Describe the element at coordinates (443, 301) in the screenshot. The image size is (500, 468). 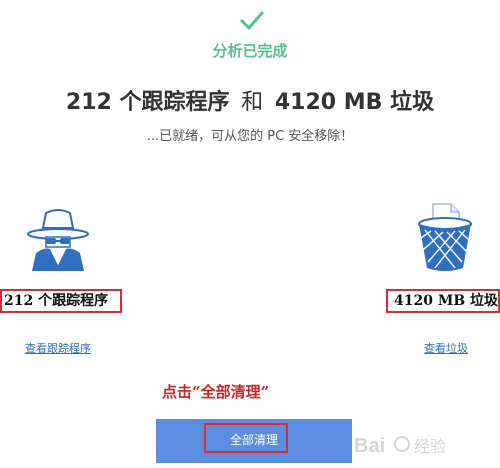
I see `junk-size-label: 4120 MB 垃圾` at that location.